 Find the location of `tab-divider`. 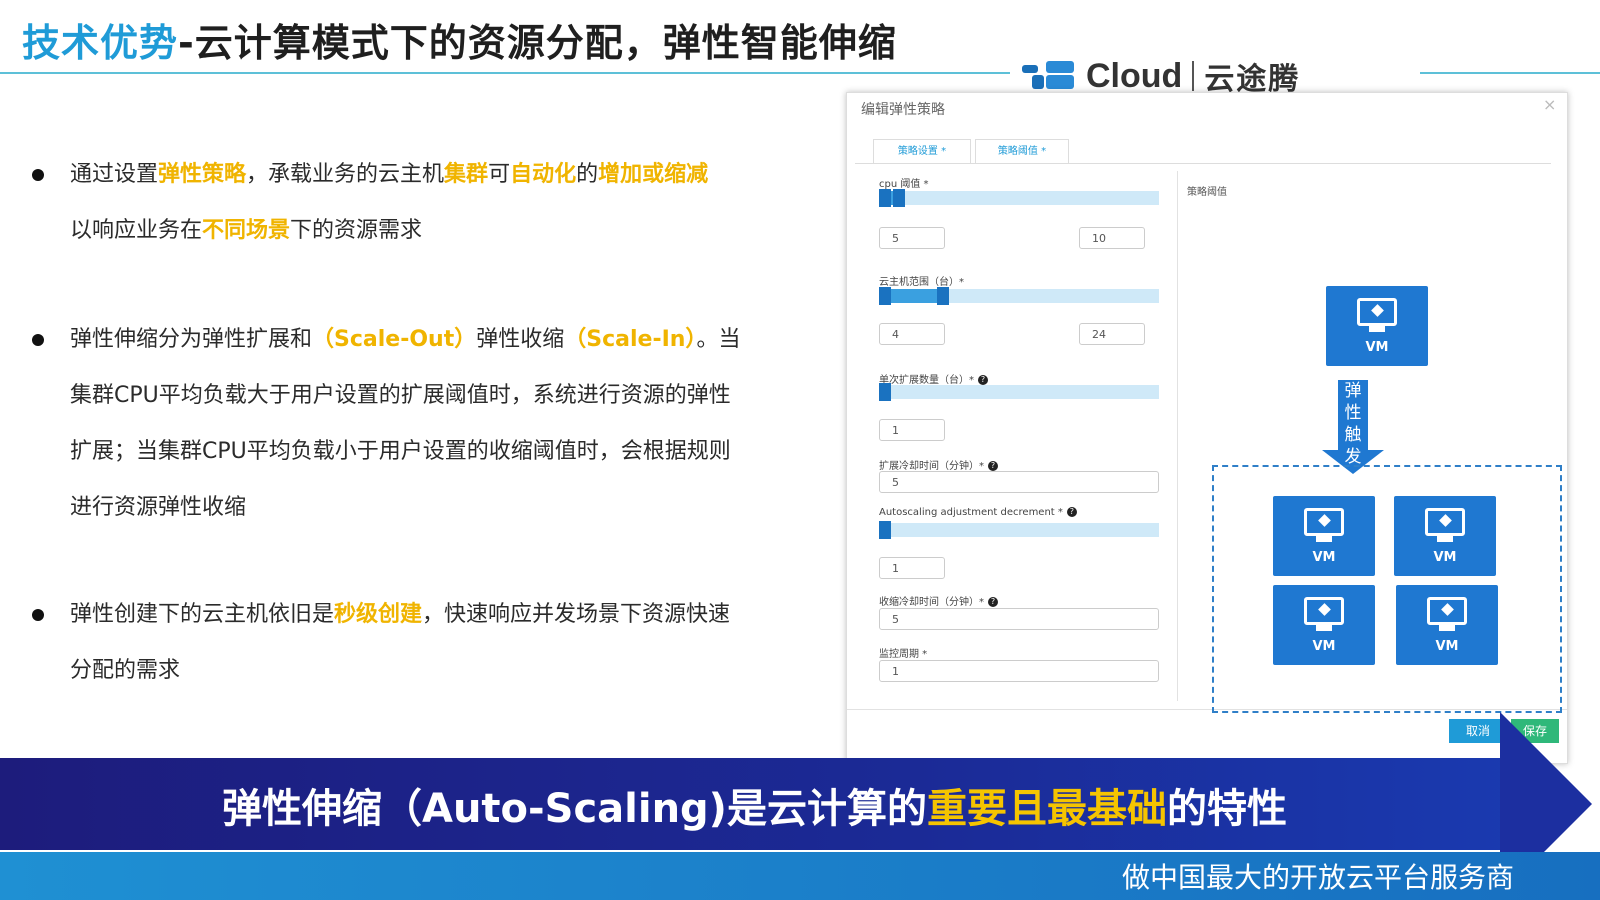

tab-divider is located at coordinates (1203, 163).